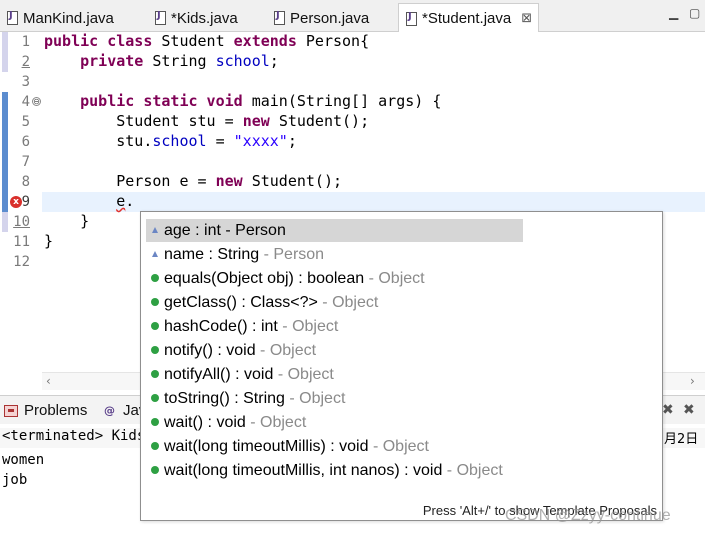 The width and height of the screenshot is (705, 536). What do you see at coordinates (334, 230) in the screenshot?
I see `proposal-item: age : int - Person` at bounding box center [334, 230].